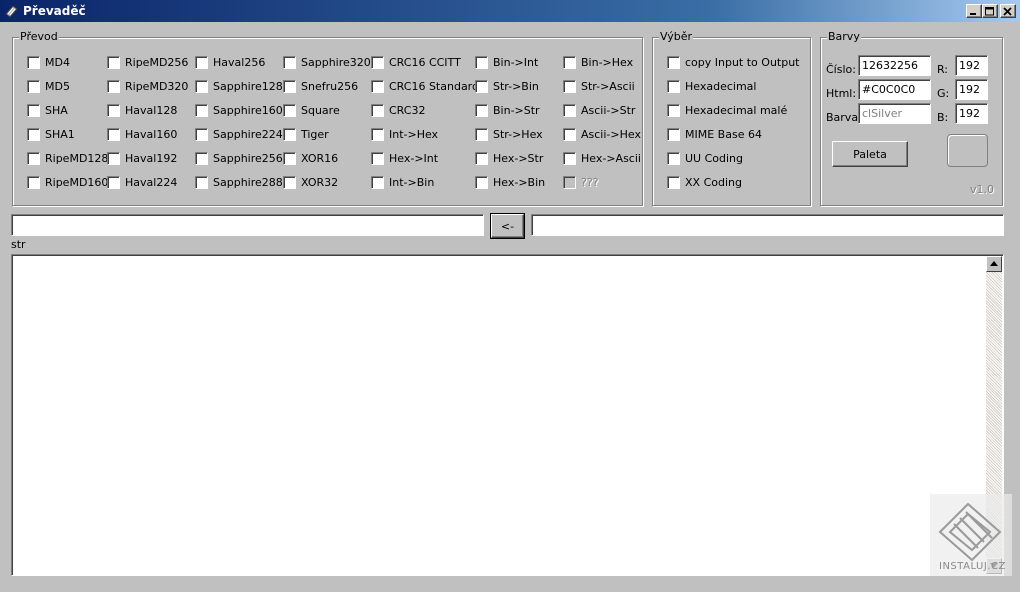 This screenshot has height=592, width=1020. Describe the element at coordinates (425, 86) in the screenshot. I see `prevod-option: CRC16 Standard` at that location.